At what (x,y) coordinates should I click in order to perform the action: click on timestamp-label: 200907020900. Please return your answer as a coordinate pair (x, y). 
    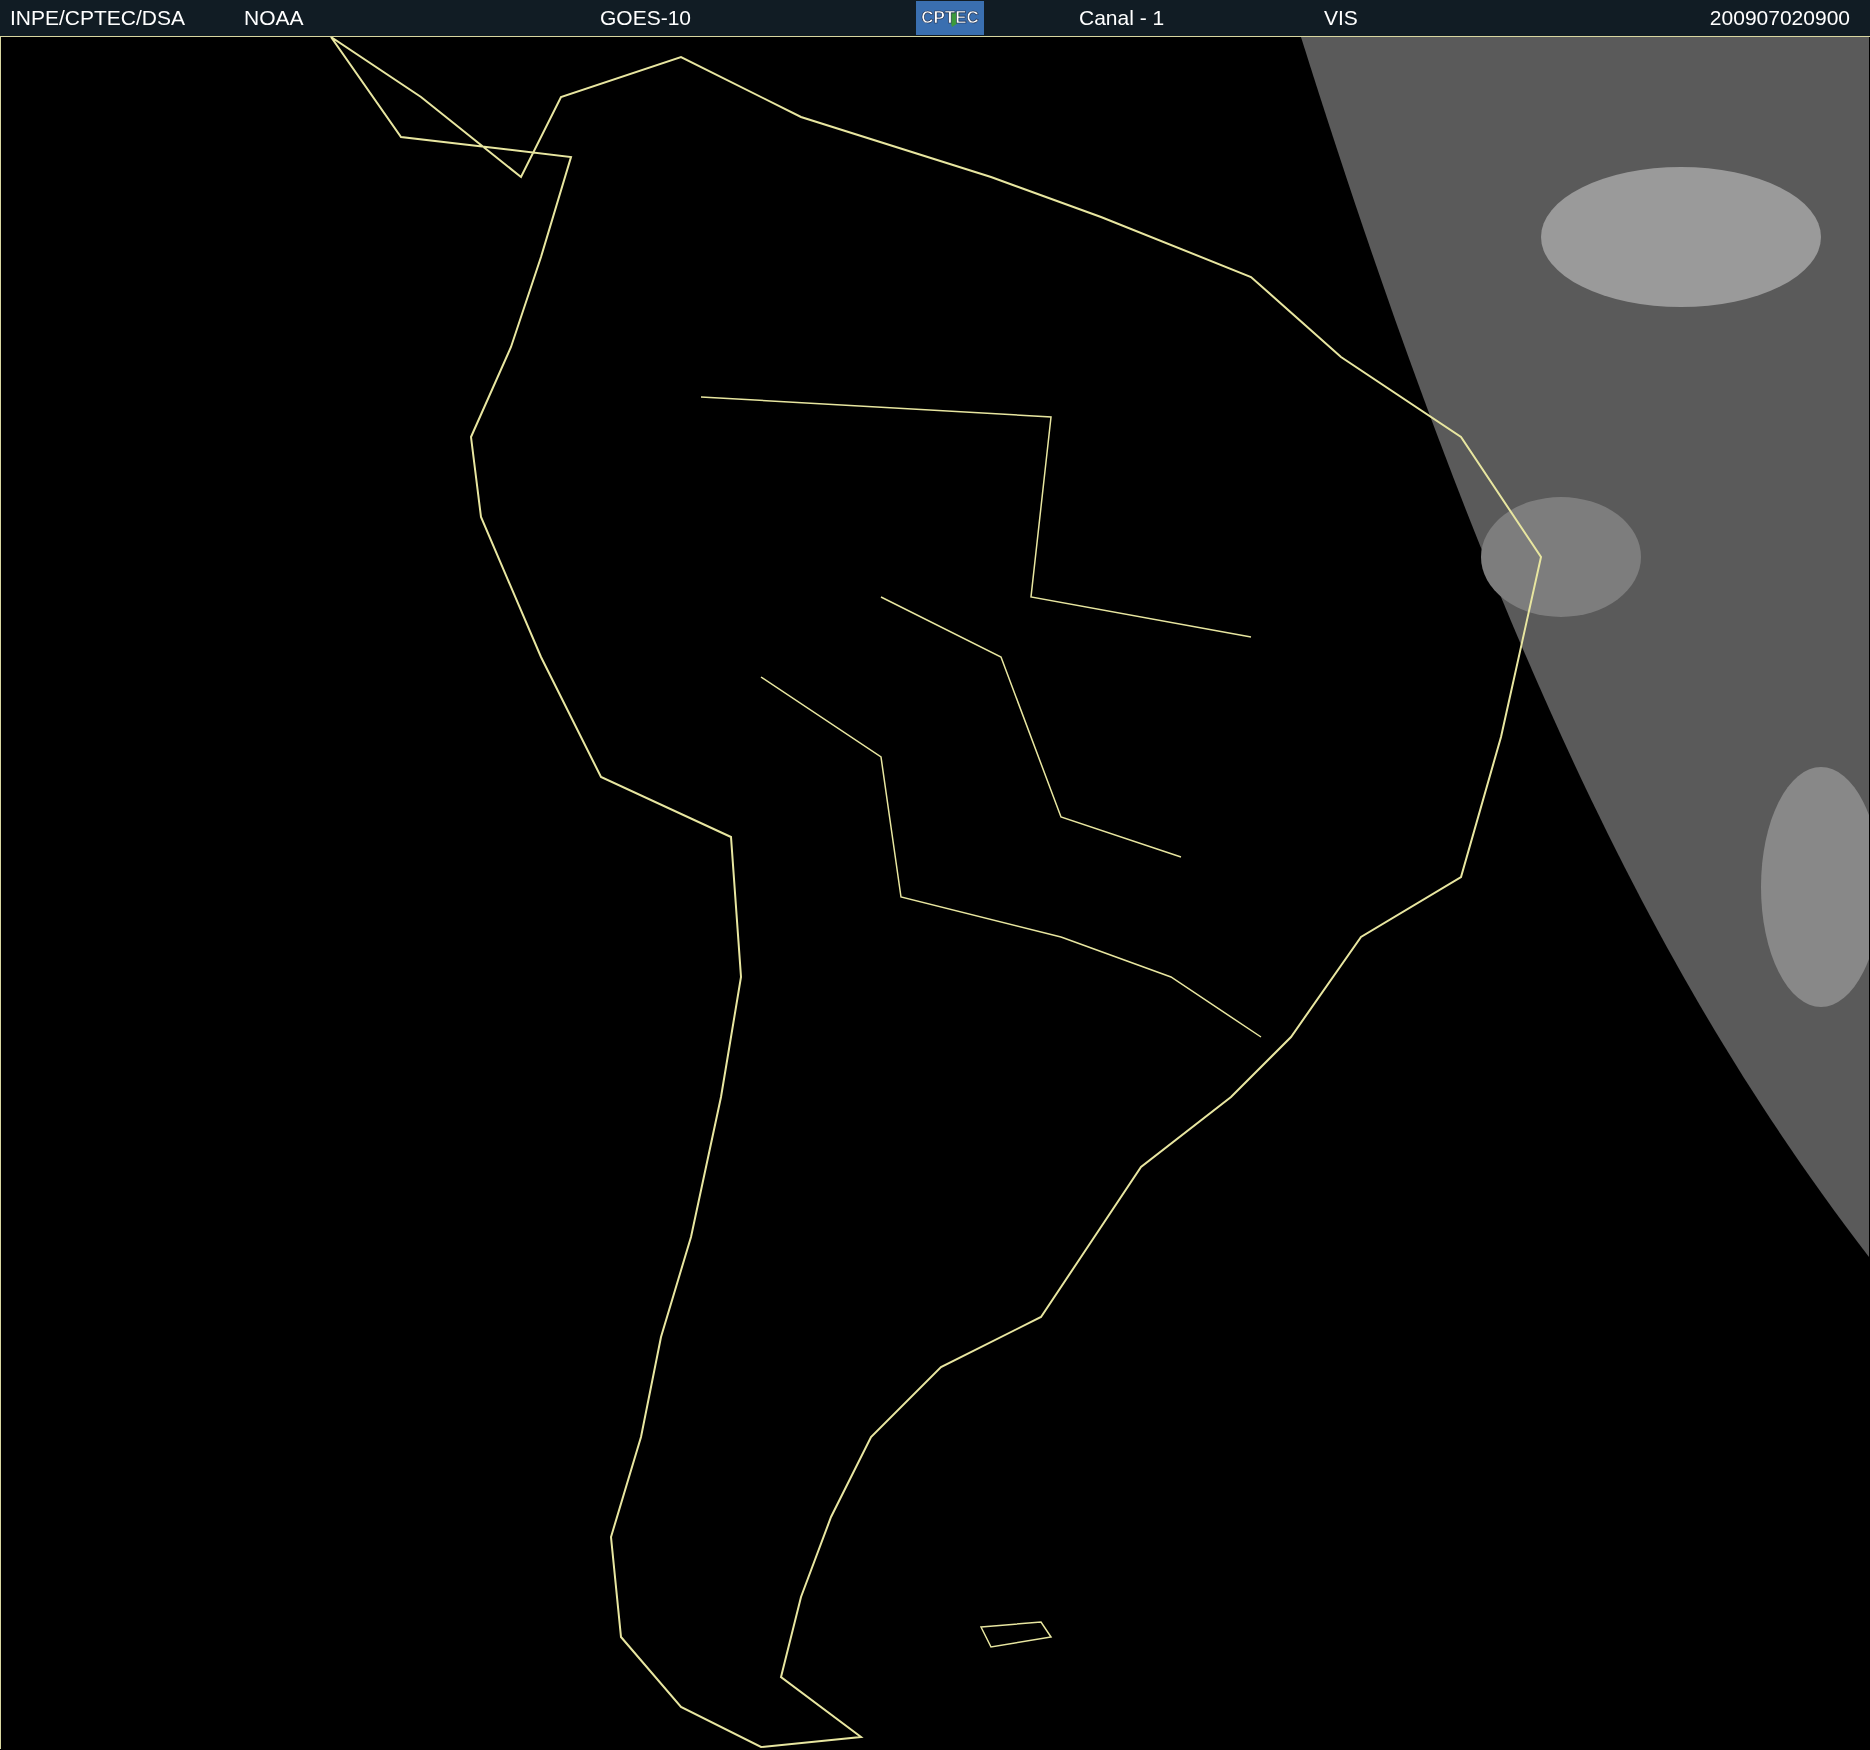
    Looking at the image, I should click on (1779, 18).